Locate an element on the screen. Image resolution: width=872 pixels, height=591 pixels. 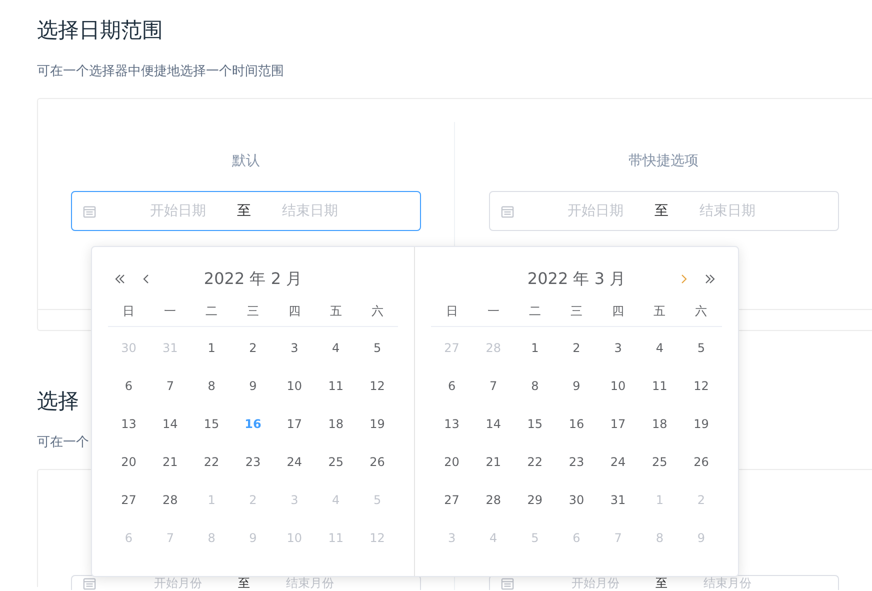
month-title: 2022 年 3 月 is located at coordinates (576, 279).